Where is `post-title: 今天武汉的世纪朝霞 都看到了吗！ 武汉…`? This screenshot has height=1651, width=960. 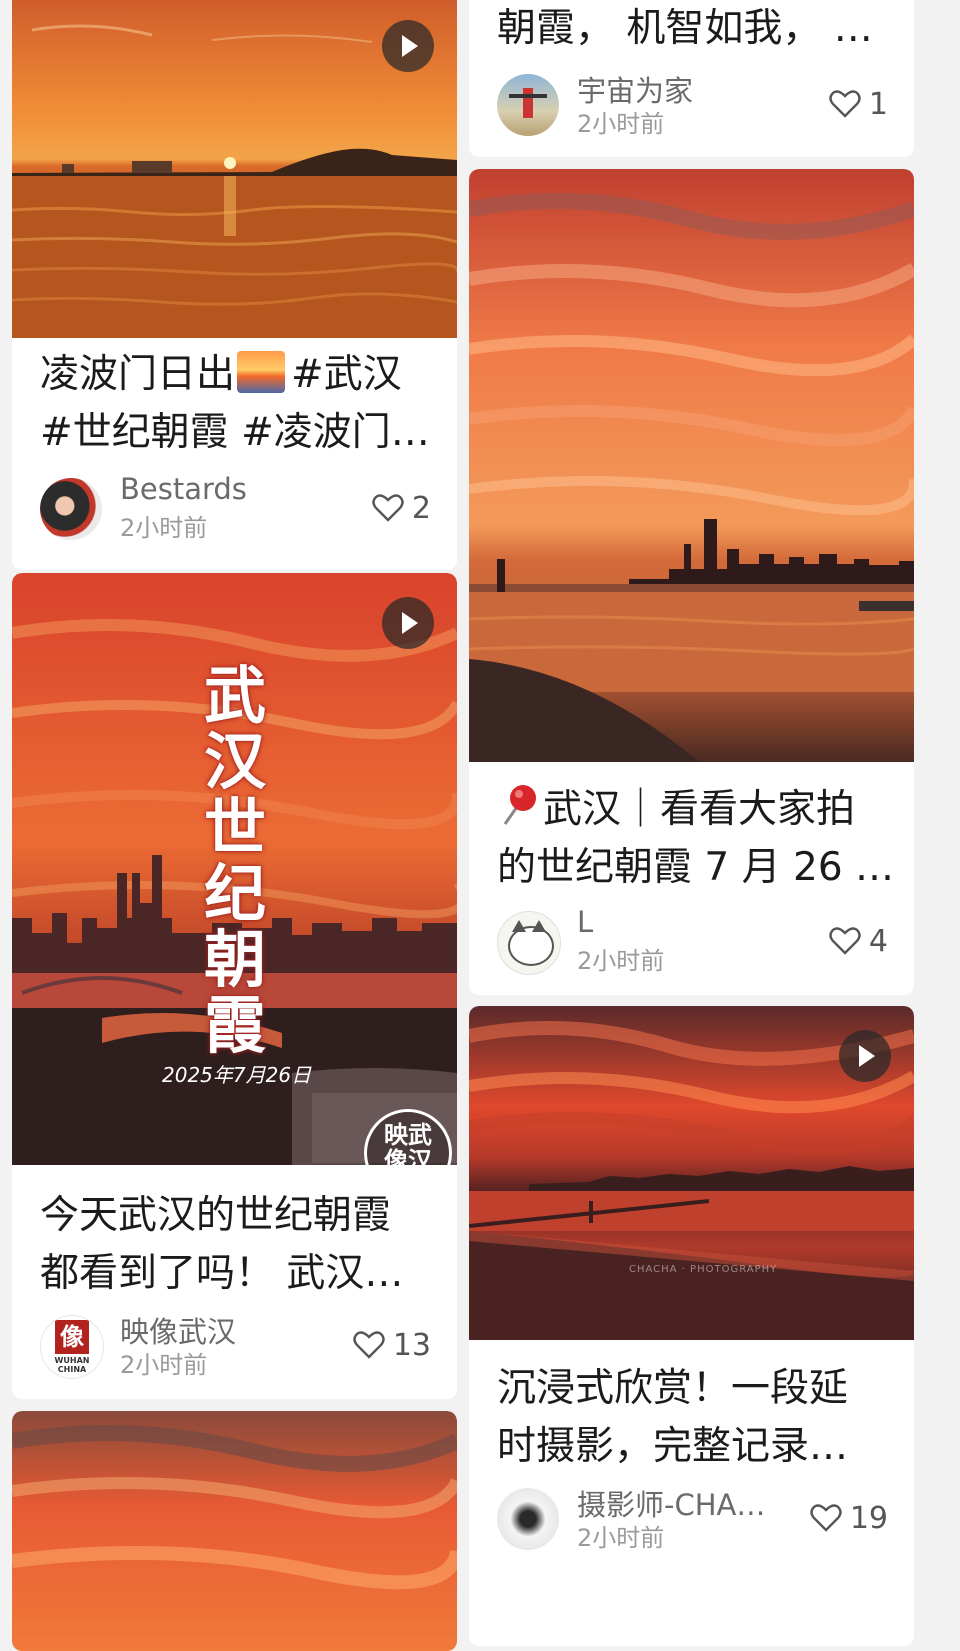 post-title: 今天武汉的世纪朝霞 都看到了吗！ 武汉… is located at coordinates (237, 1245).